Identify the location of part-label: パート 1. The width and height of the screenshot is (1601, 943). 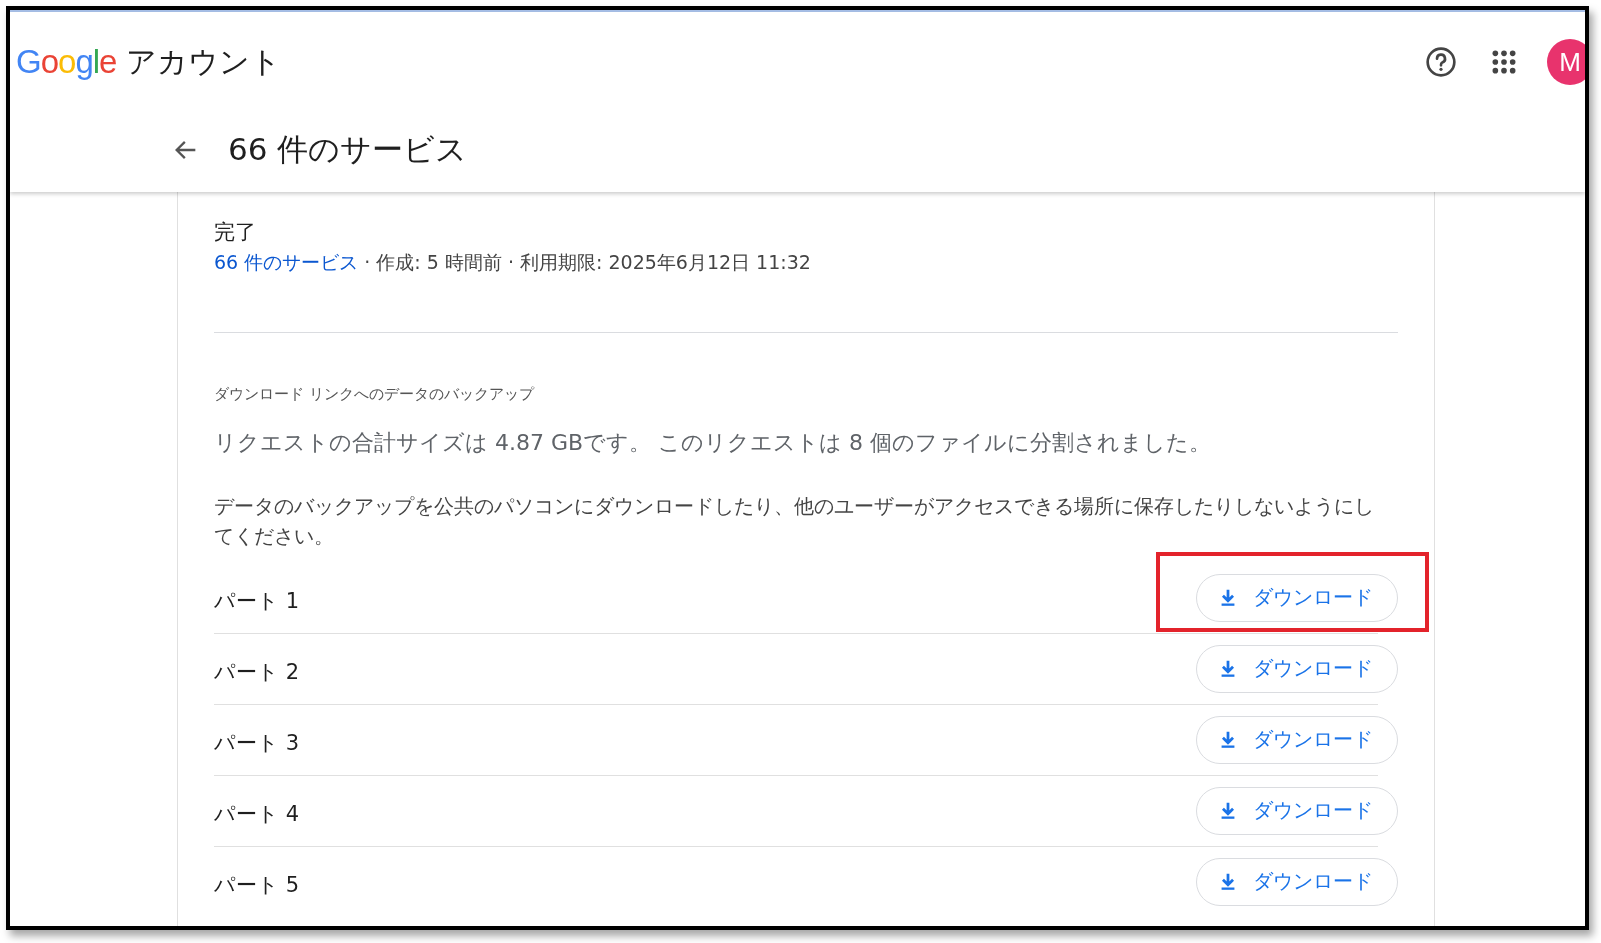
(257, 601).